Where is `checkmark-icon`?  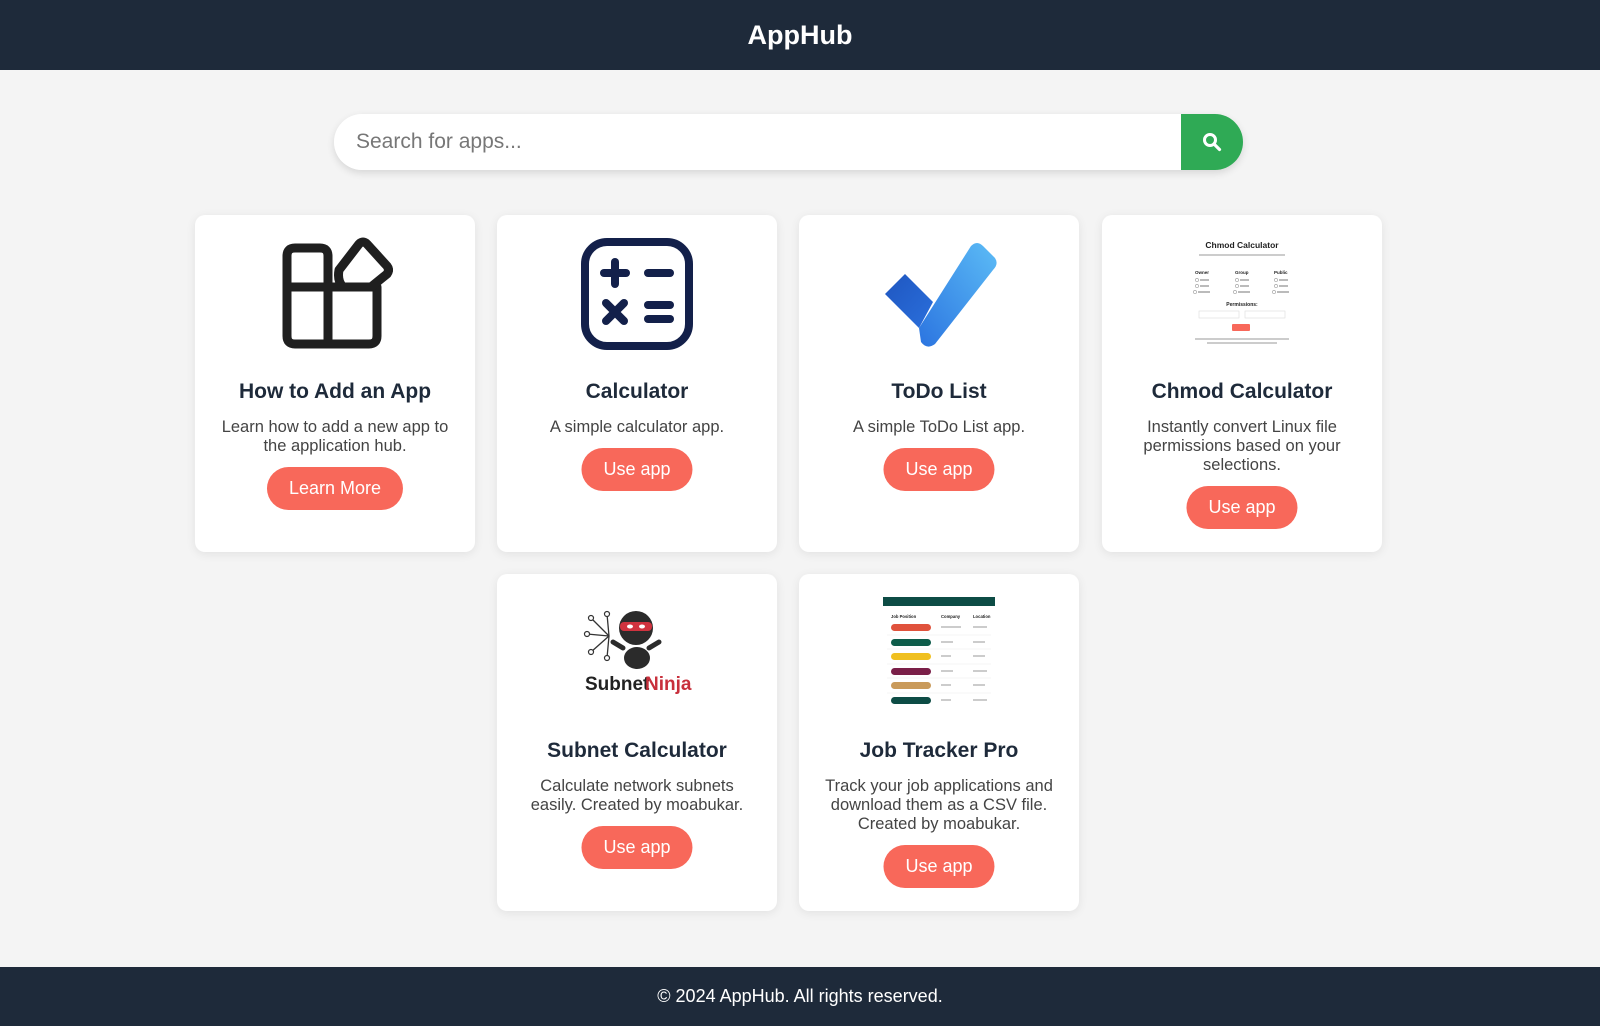 checkmark-icon is located at coordinates (941, 295).